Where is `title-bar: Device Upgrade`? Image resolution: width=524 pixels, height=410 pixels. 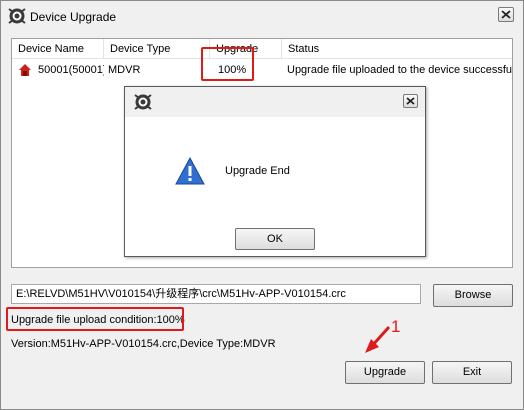 title-bar: Device Upgrade is located at coordinates (262, 16).